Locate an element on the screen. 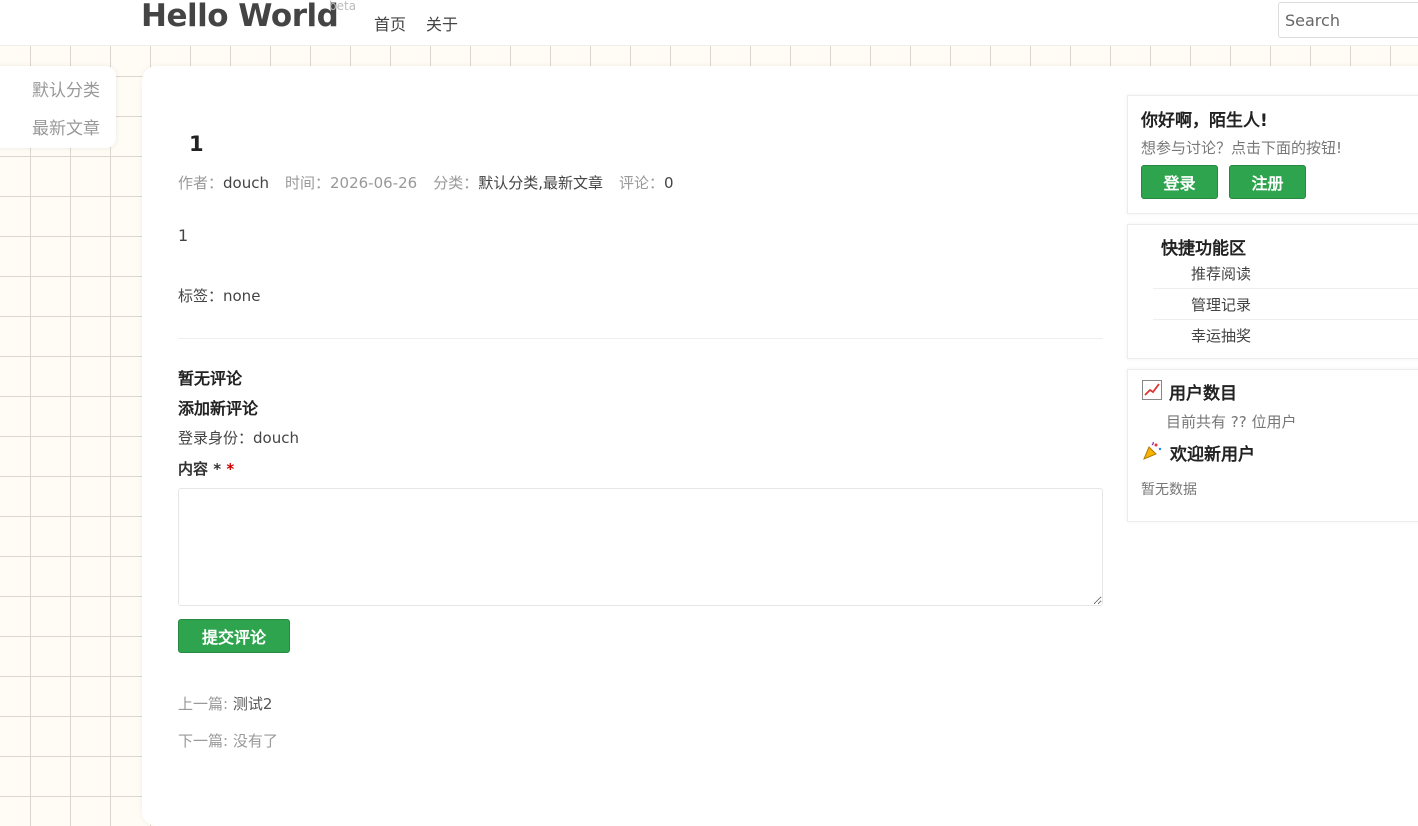 The height and width of the screenshot is (826, 1418). prev-post-label: 上一篇: is located at coordinates (203, 704).